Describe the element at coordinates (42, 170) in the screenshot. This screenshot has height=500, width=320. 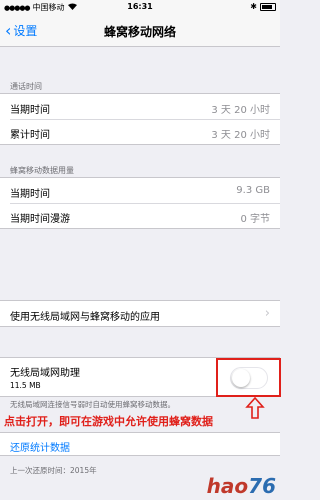
I see `data-usage-header: 蜂窝移动数据用量` at that location.